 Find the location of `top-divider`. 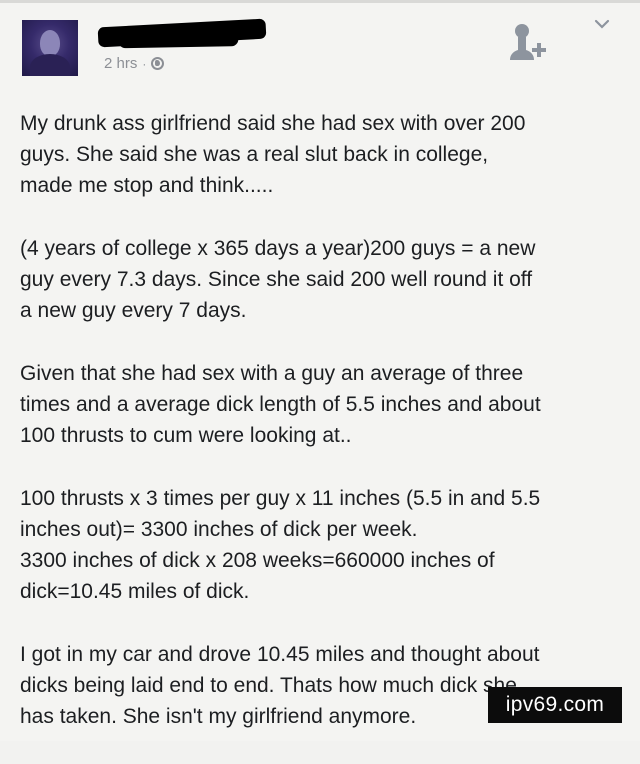

top-divider is located at coordinates (320, 1).